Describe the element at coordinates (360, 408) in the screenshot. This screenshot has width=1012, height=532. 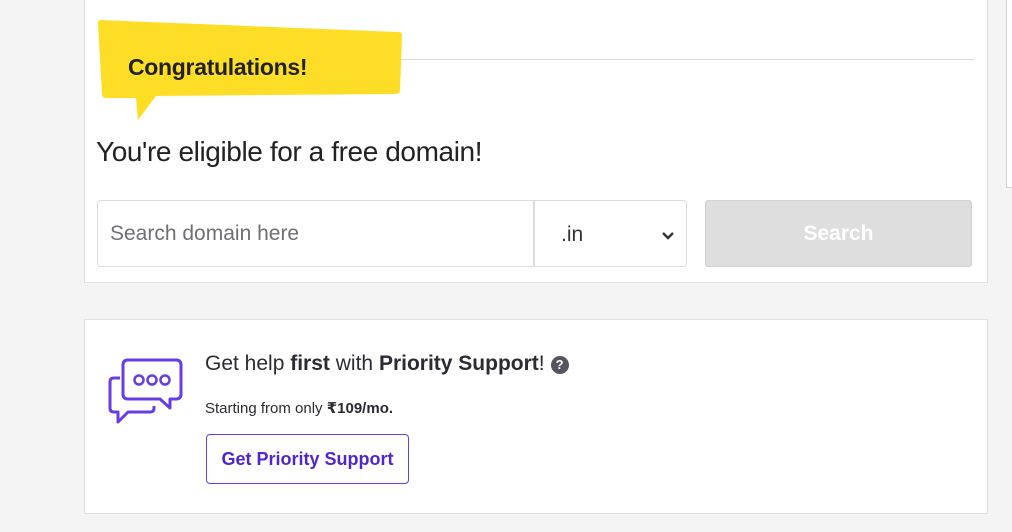
I see `price-value: ₹109/mo.` at that location.